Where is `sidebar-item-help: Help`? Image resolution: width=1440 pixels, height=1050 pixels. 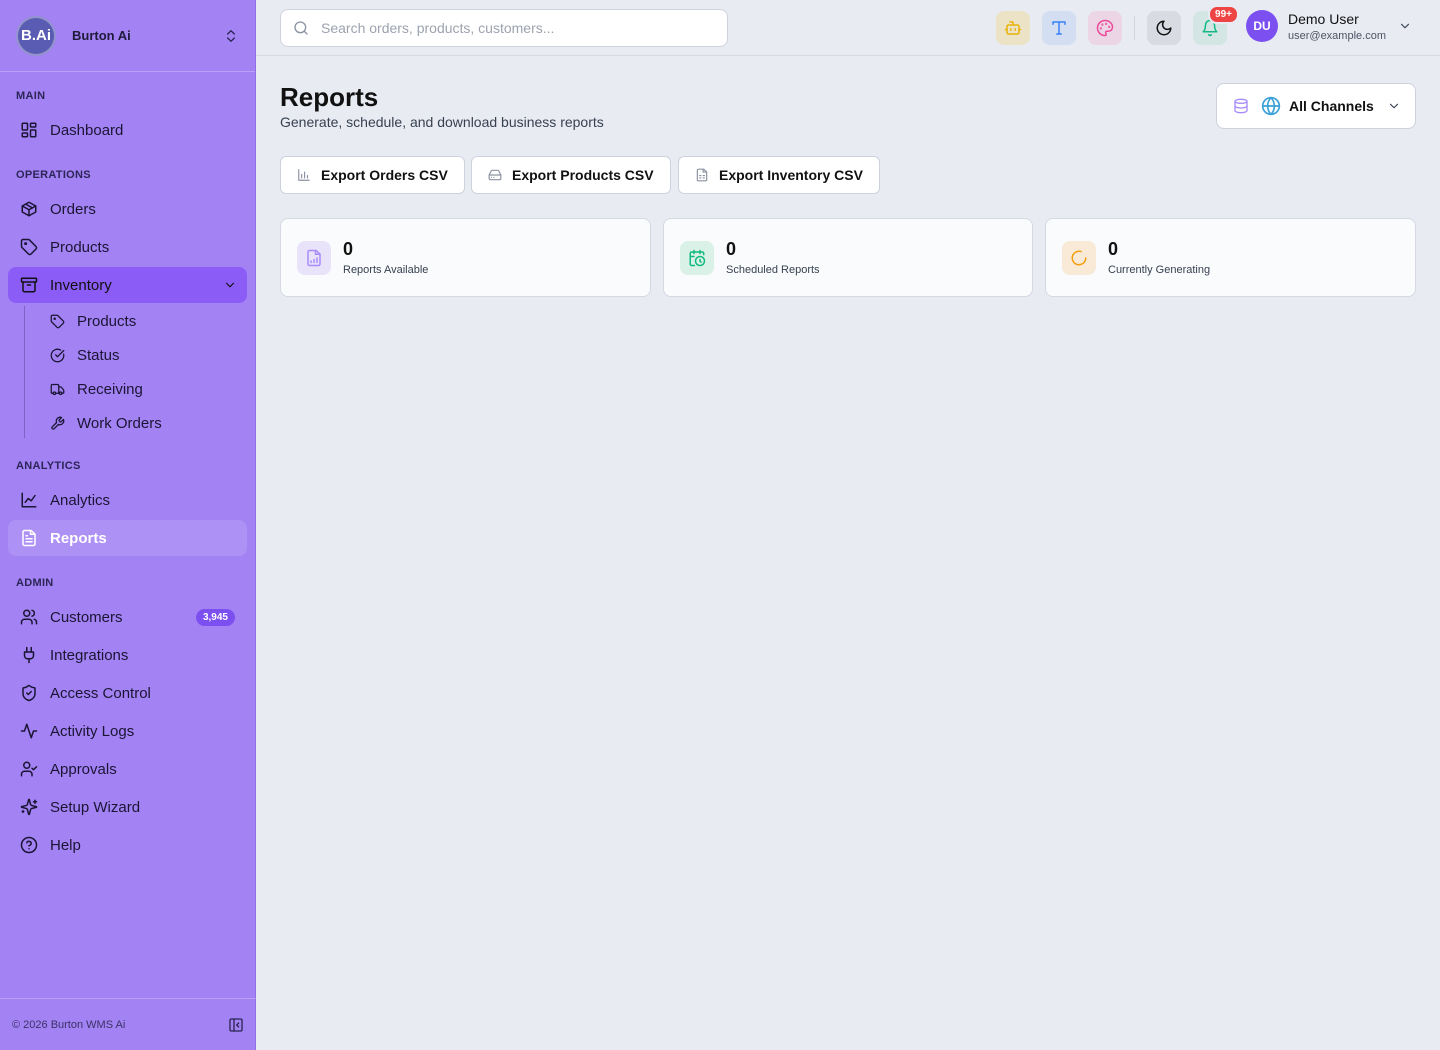 sidebar-item-help: Help is located at coordinates (127, 845).